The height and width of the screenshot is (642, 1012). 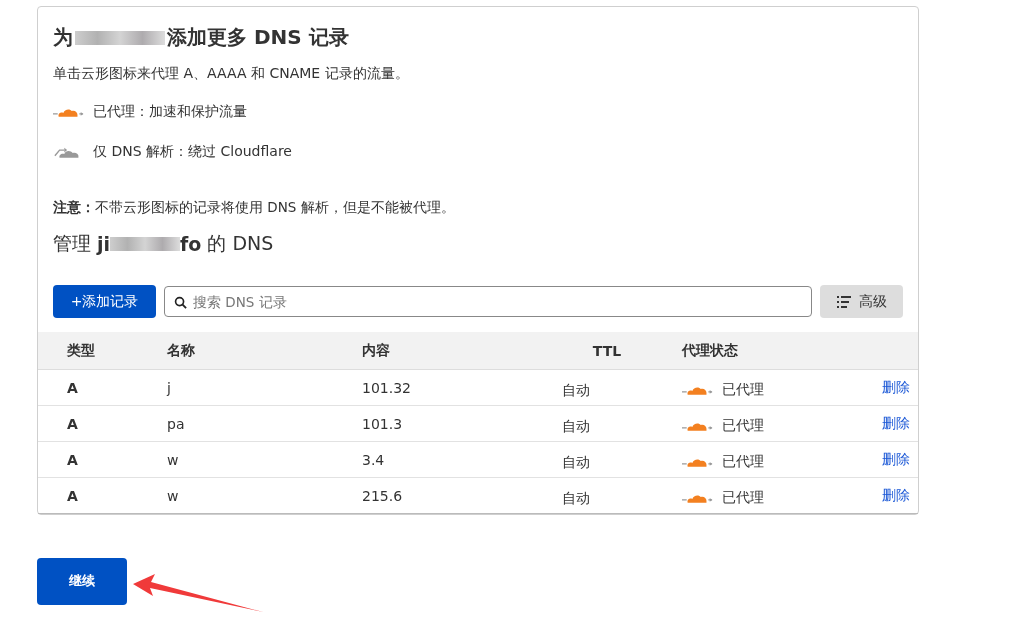 I want to click on table-cell-text: 101.32, so click(x=387, y=387).